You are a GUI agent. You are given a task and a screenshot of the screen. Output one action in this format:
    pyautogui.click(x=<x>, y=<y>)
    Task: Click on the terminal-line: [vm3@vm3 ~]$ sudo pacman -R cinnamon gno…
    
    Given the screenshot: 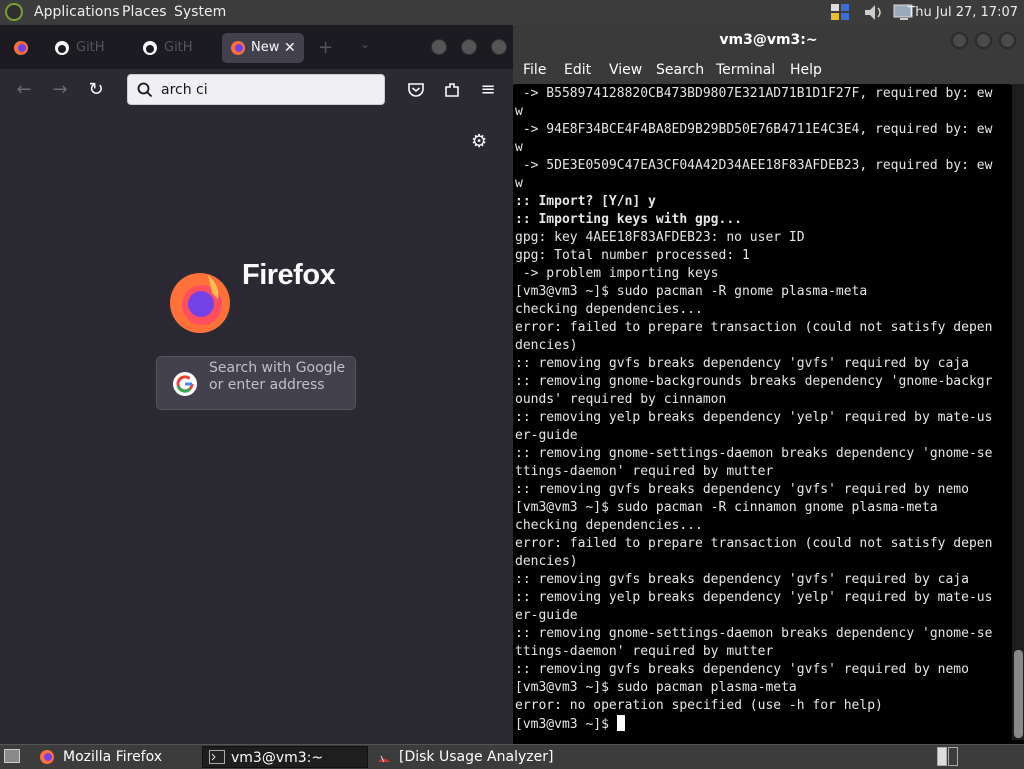 What is the action you would take?
    pyautogui.click(x=726, y=507)
    